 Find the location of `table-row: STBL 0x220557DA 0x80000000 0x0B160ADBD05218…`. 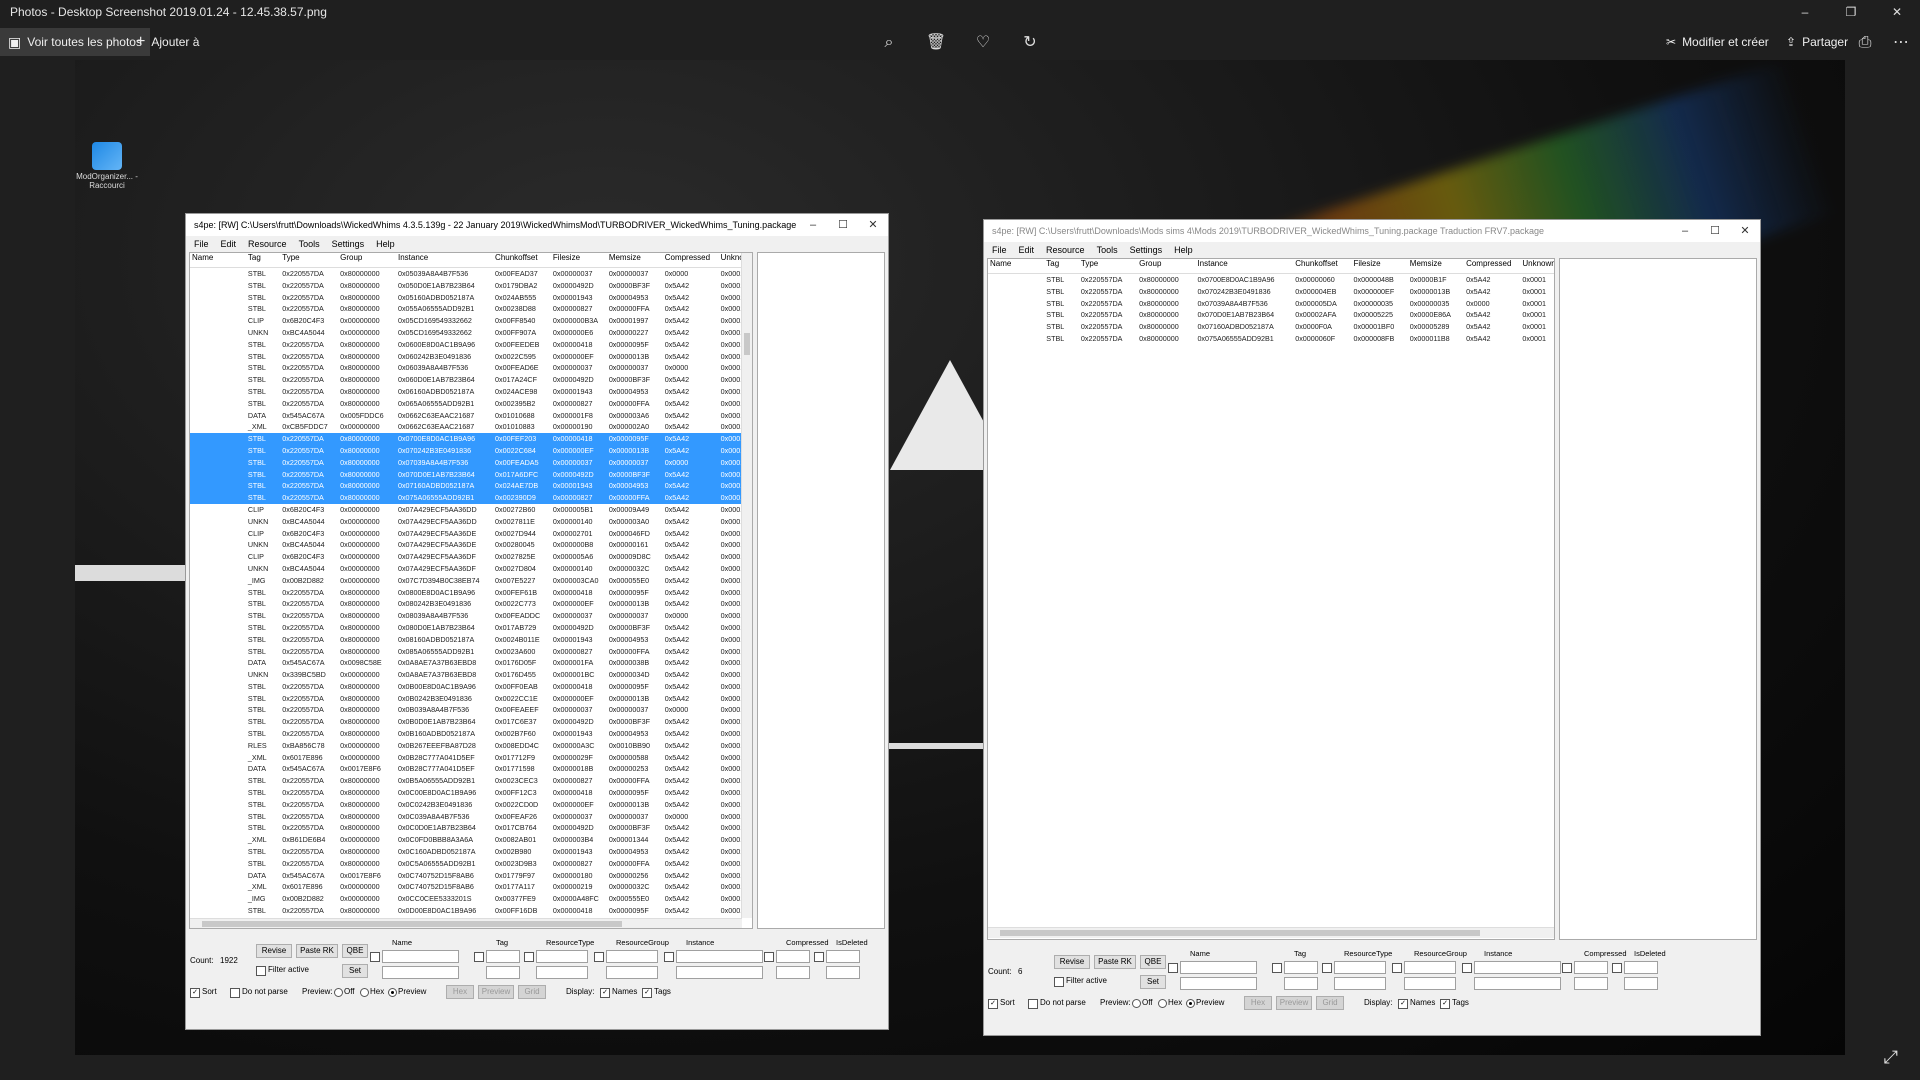

table-row: STBL 0x220557DA 0x80000000 0x0B160ADBD05218… is located at coordinates (471, 734).